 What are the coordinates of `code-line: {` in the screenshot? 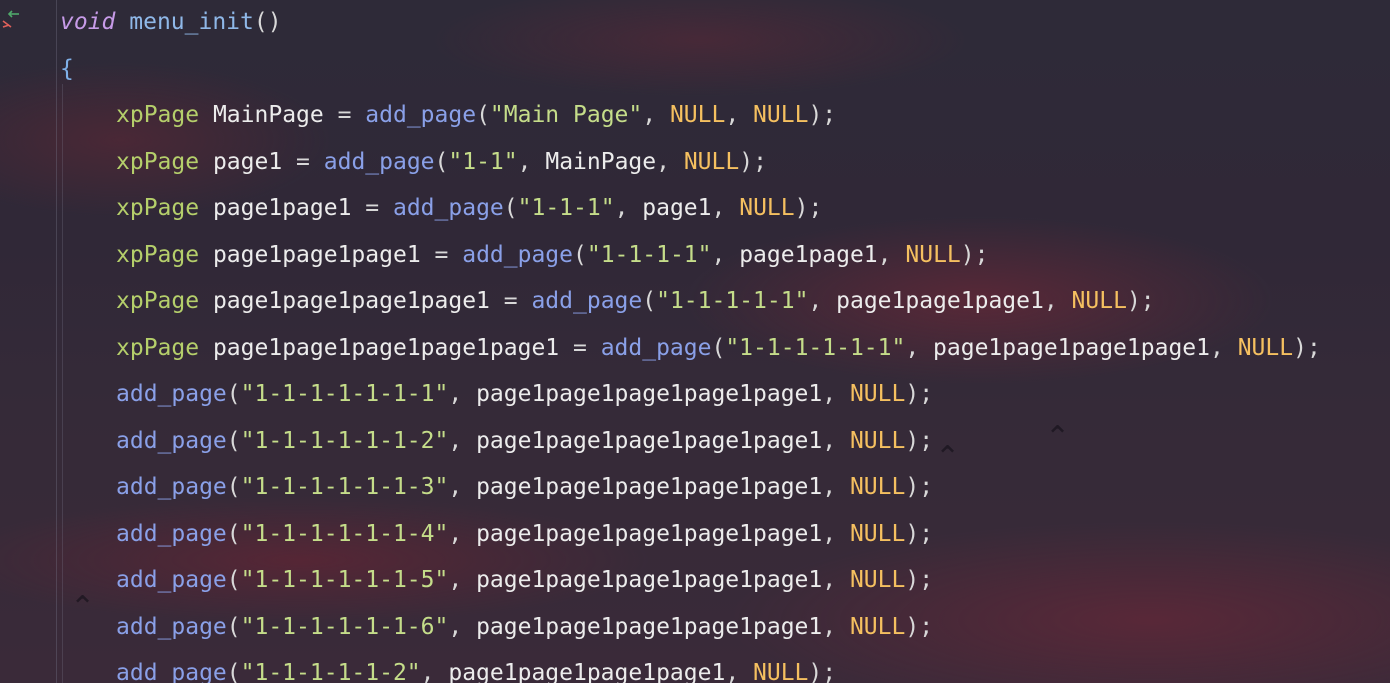 It's located at (690, 70).